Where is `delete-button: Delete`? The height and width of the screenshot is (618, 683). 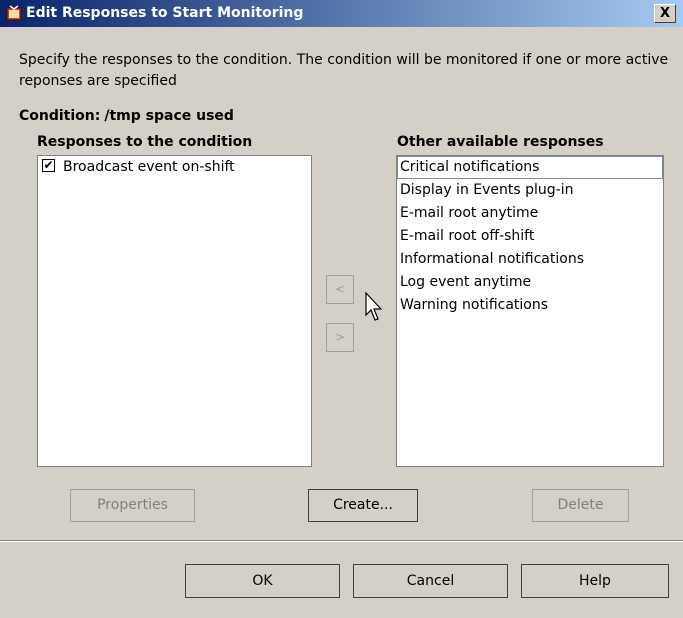
delete-button: Delete is located at coordinates (580, 505).